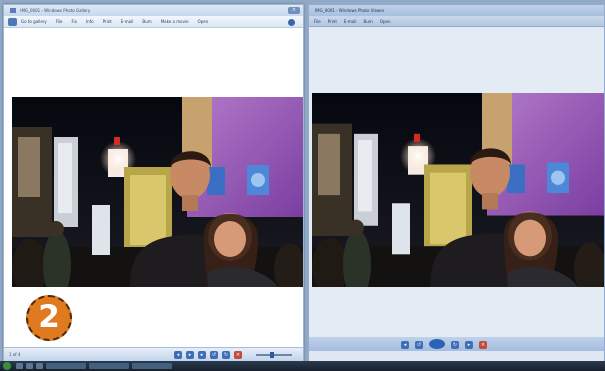 This screenshot has width=605, height=371. What do you see at coordinates (238, 355) in the screenshot?
I see `delete-icon: ×` at bounding box center [238, 355].